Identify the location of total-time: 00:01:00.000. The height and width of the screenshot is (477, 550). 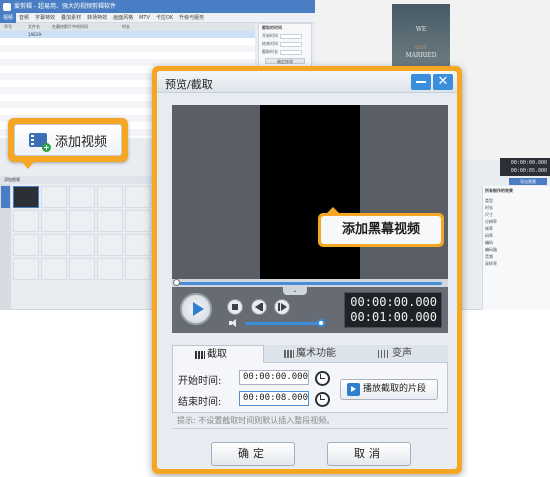
(393, 317).